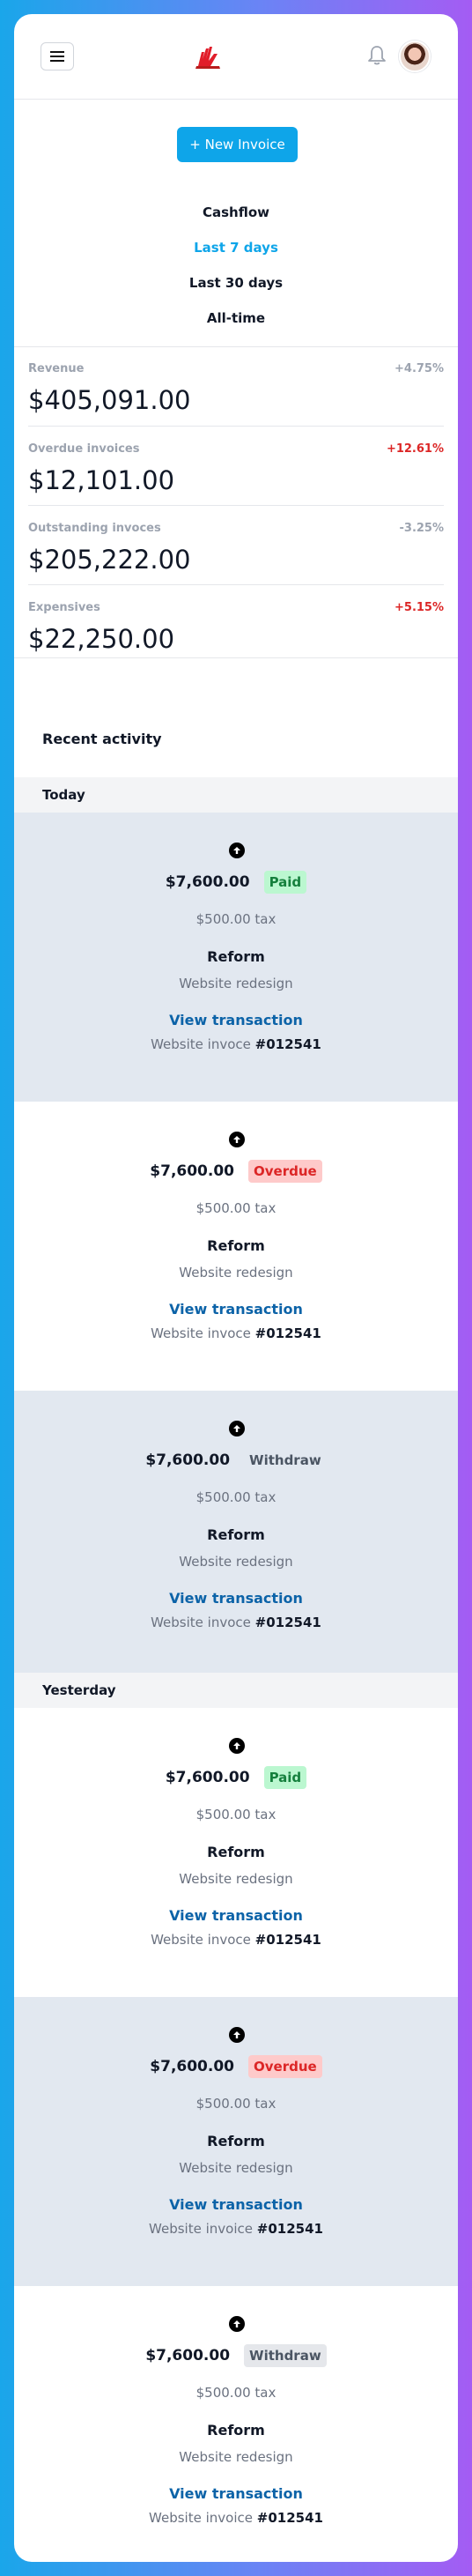 This screenshot has width=472, height=2576. What do you see at coordinates (209, 55) in the screenshot?
I see `brand-logo` at bounding box center [209, 55].